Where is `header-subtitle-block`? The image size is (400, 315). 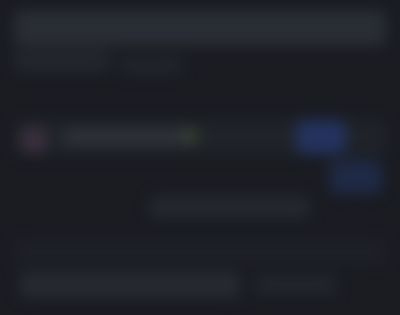
header-subtitle-block is located at coordinates (62, 61).